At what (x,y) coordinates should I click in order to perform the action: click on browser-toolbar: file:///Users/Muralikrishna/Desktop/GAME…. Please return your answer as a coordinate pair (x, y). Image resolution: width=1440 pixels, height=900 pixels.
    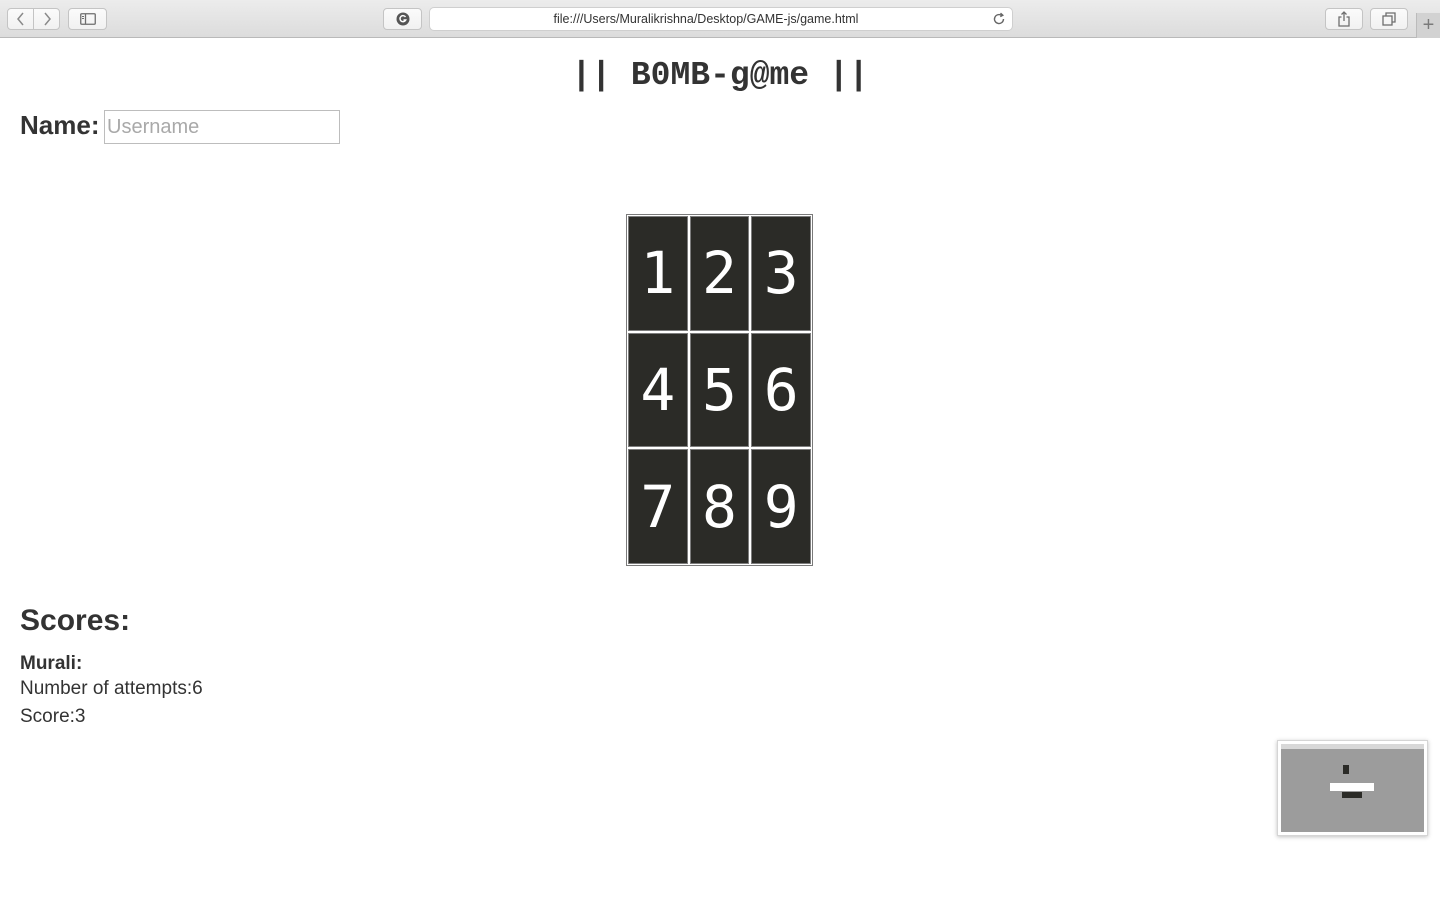
    Looking at the image, I should click on (720, 19).